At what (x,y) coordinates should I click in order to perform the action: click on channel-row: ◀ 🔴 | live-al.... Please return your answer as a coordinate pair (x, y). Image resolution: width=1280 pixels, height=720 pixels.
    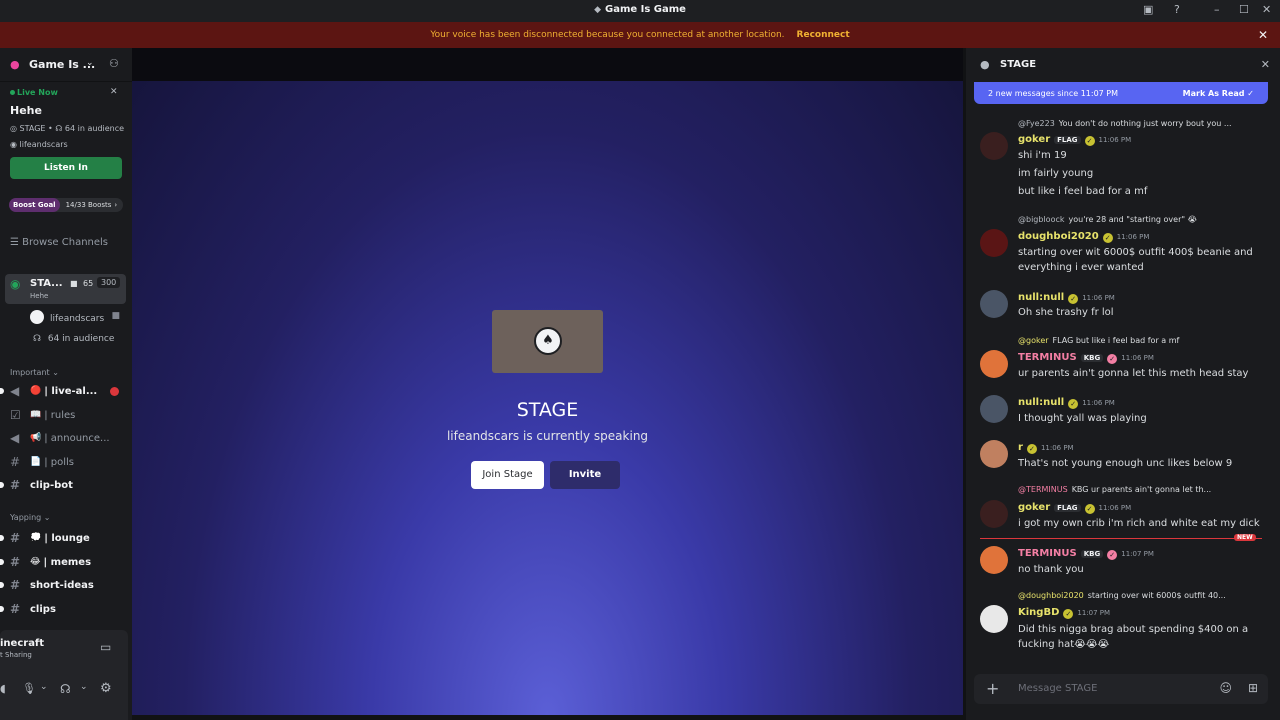
    Looking at the image, I should click on (66, 391).